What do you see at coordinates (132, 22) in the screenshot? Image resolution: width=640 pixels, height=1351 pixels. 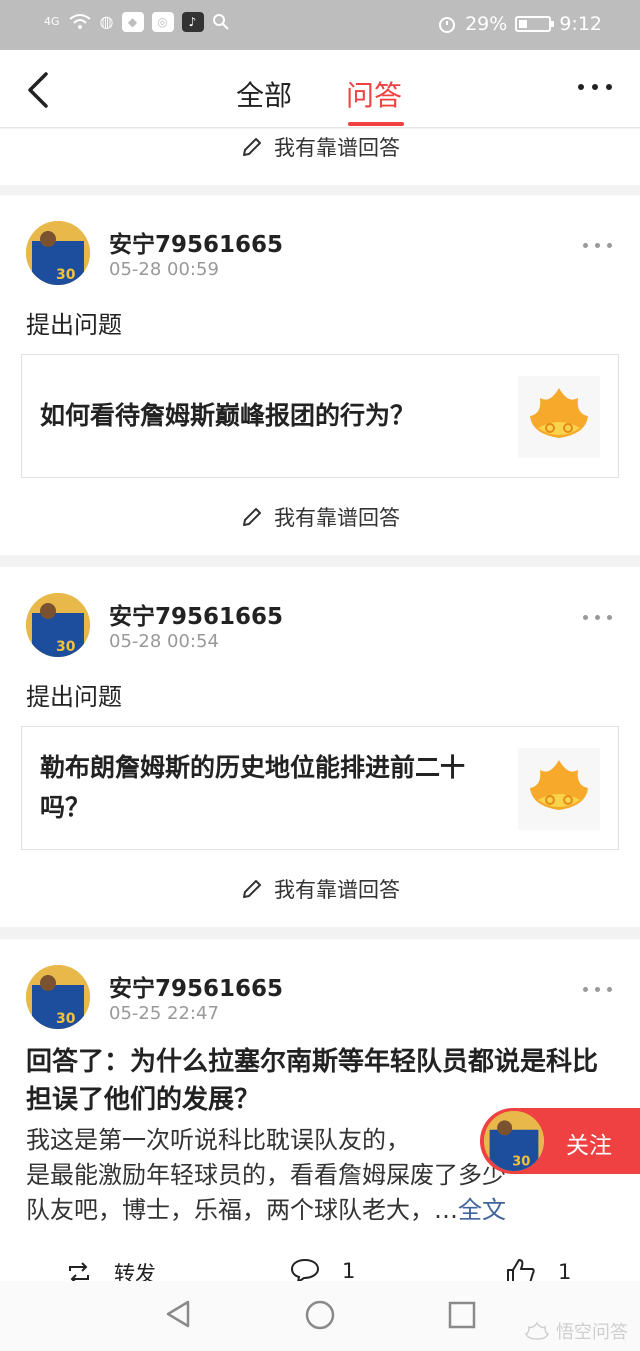 I see `baidu-icon: ◆` at bounding box center [132, 22].